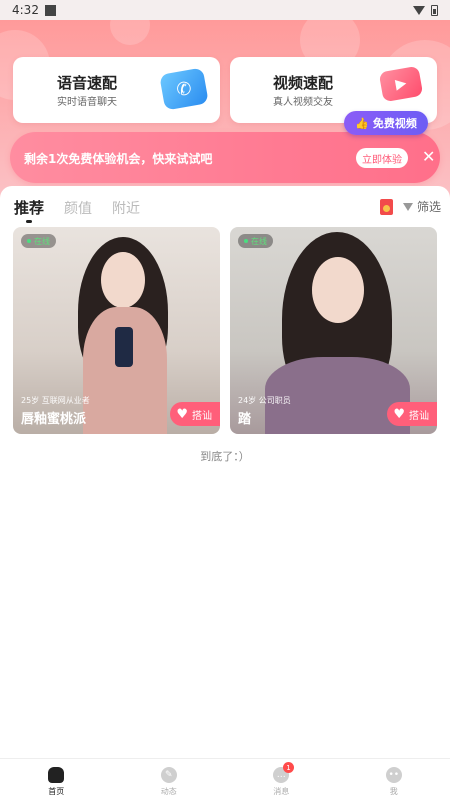  I want to click on phone-icon: ✆, so click(184, 89).